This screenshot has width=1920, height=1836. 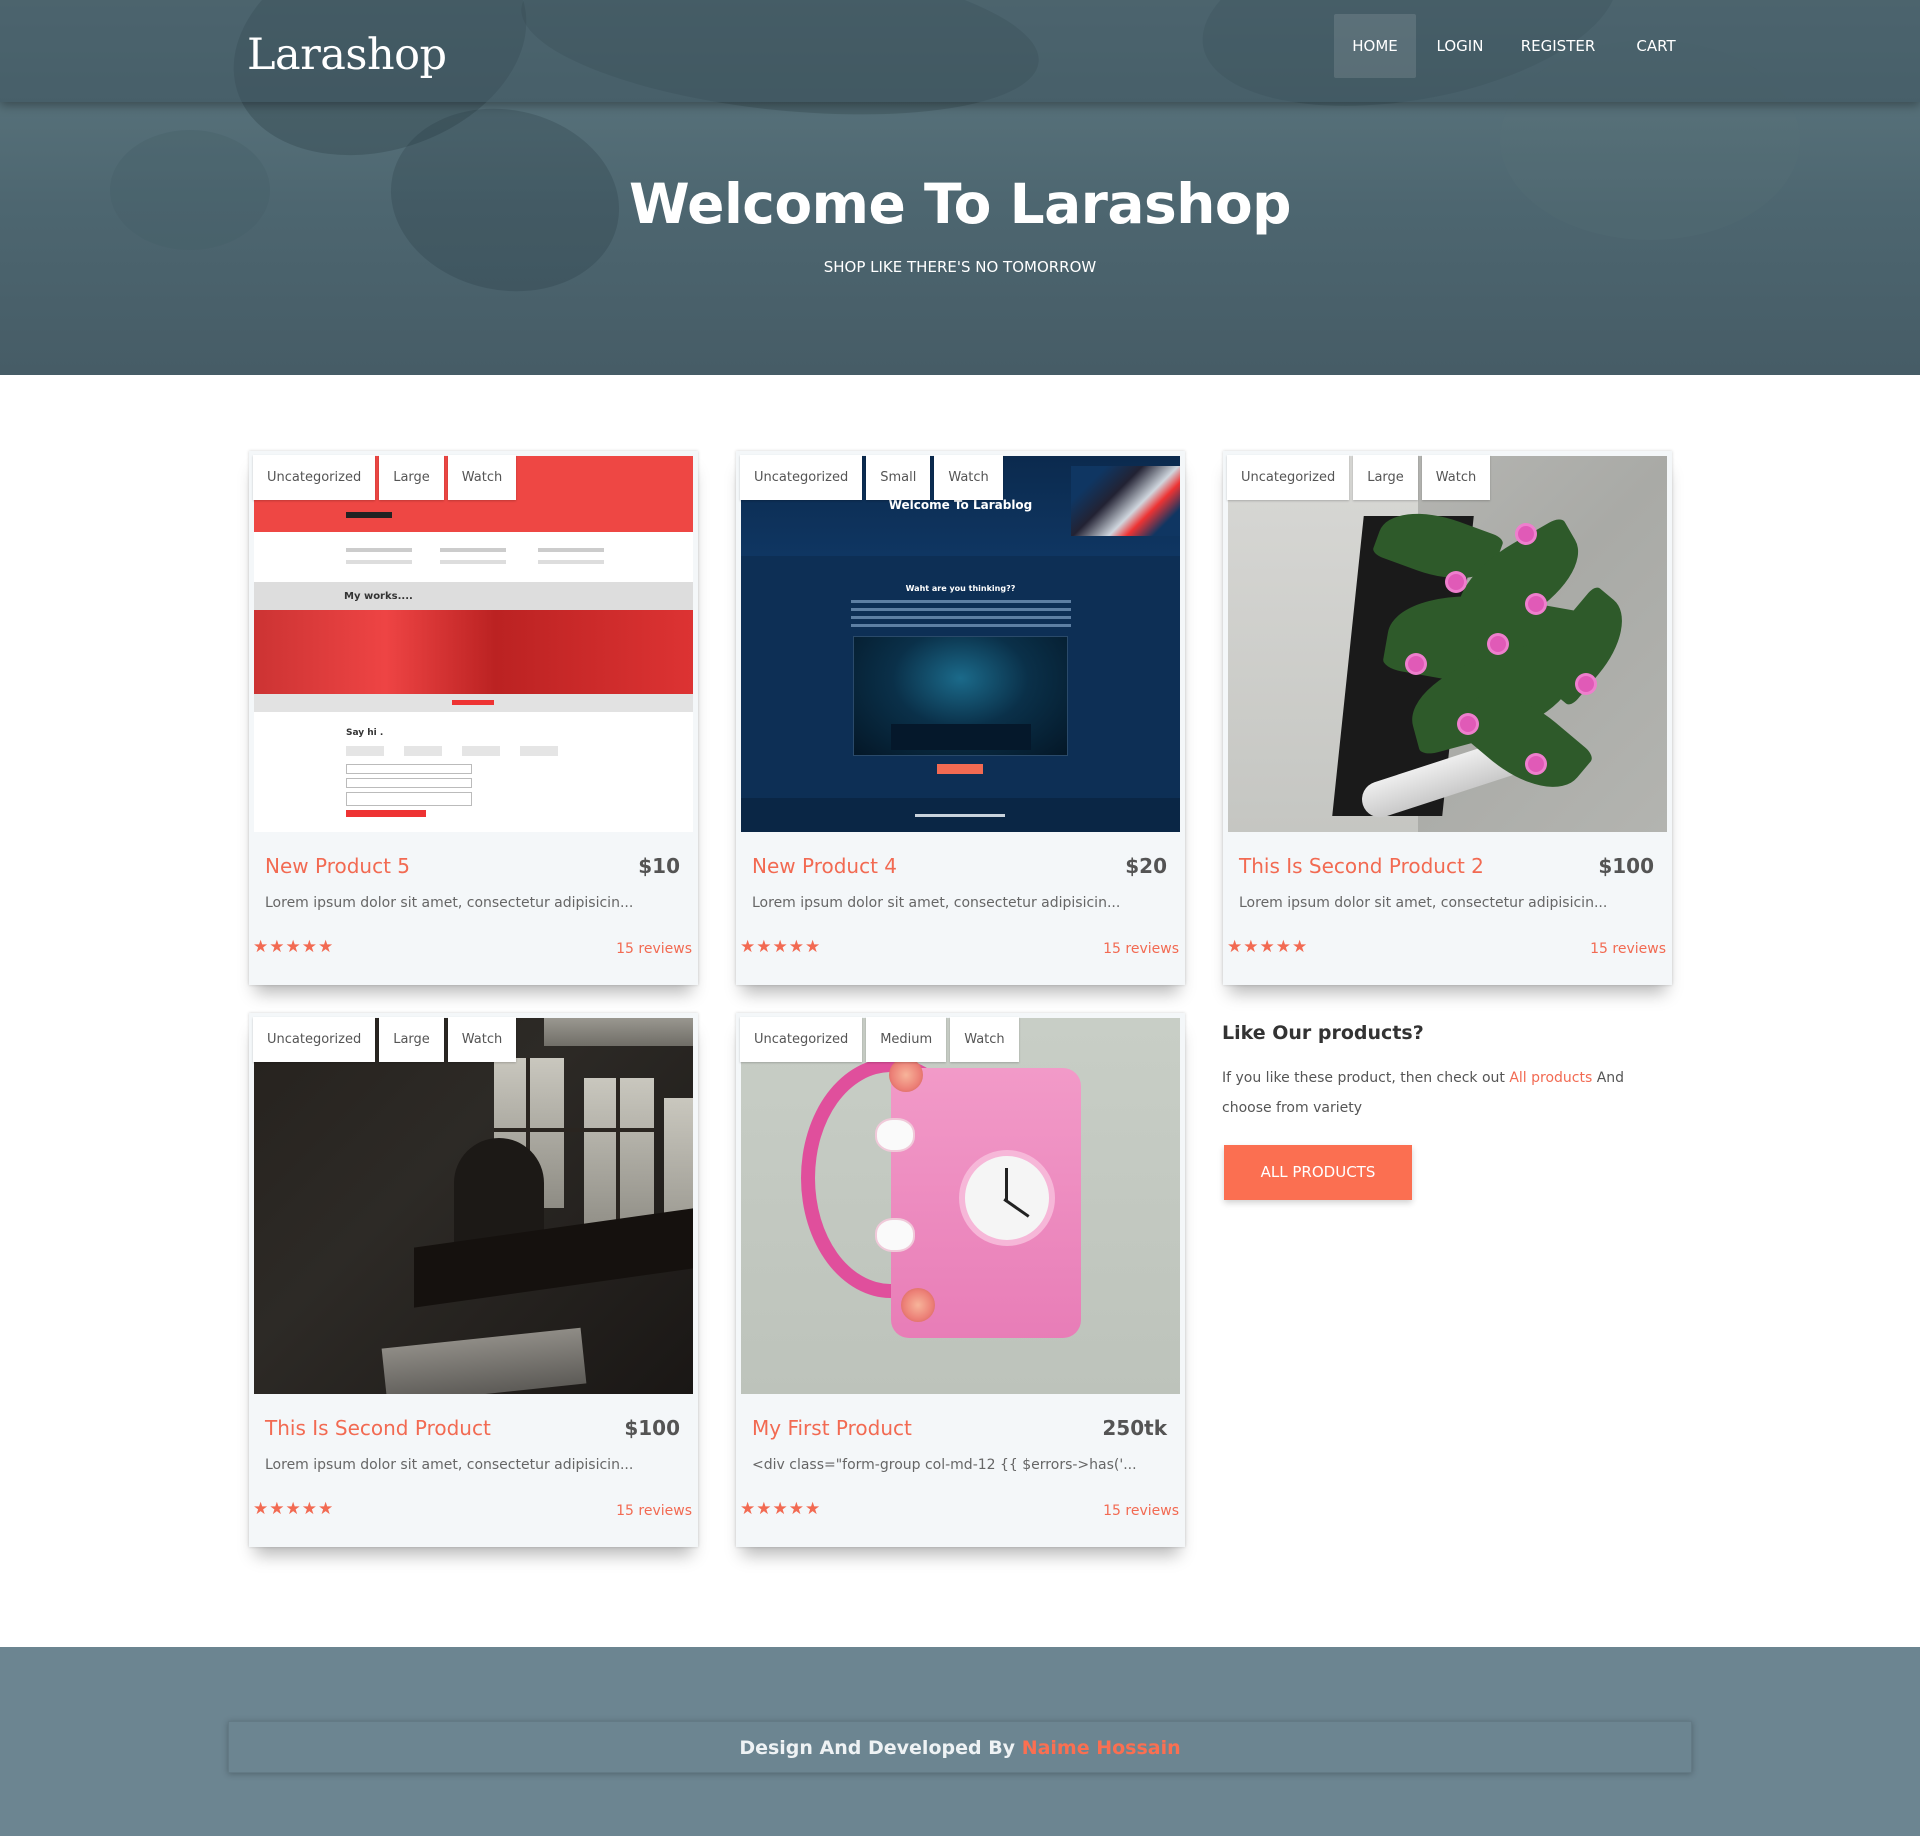 What do you see at coordinates (378, 1428) in the screenshot?
I see `product-title: This Is Second Product` at bounding box center [378, 1428].